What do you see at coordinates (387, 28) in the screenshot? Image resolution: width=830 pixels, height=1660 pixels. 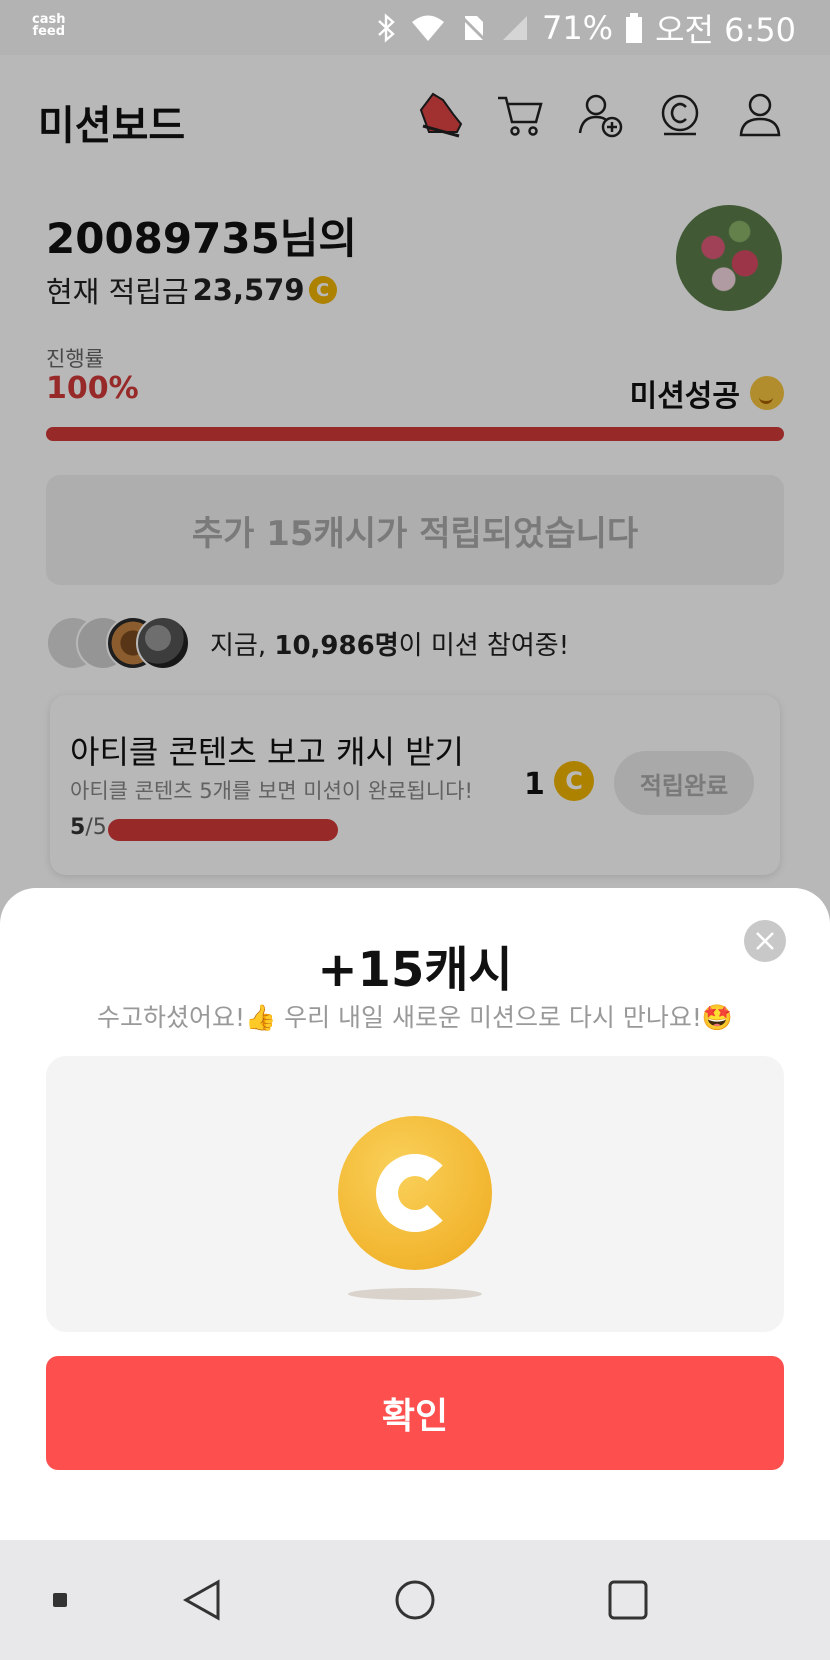 I see `bluetooth-icon` at bounding box center [387, 28].